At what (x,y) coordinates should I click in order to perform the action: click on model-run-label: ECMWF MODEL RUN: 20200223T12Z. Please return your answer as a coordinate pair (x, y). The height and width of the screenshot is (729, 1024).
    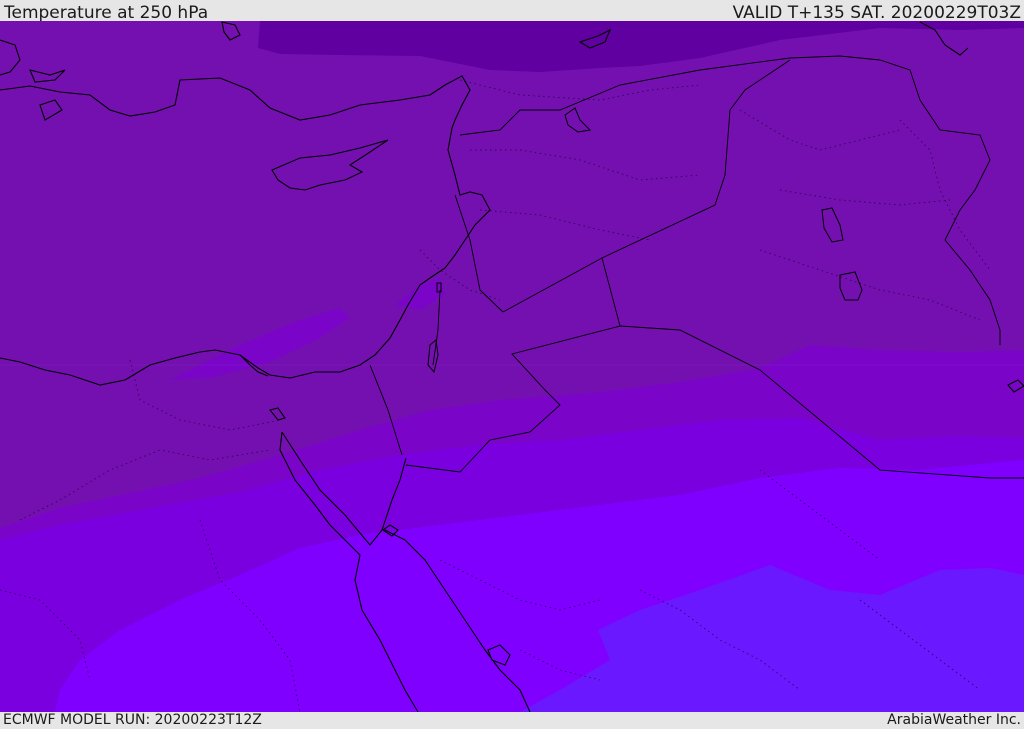
    Looking at the image, I should click on (132, 720).